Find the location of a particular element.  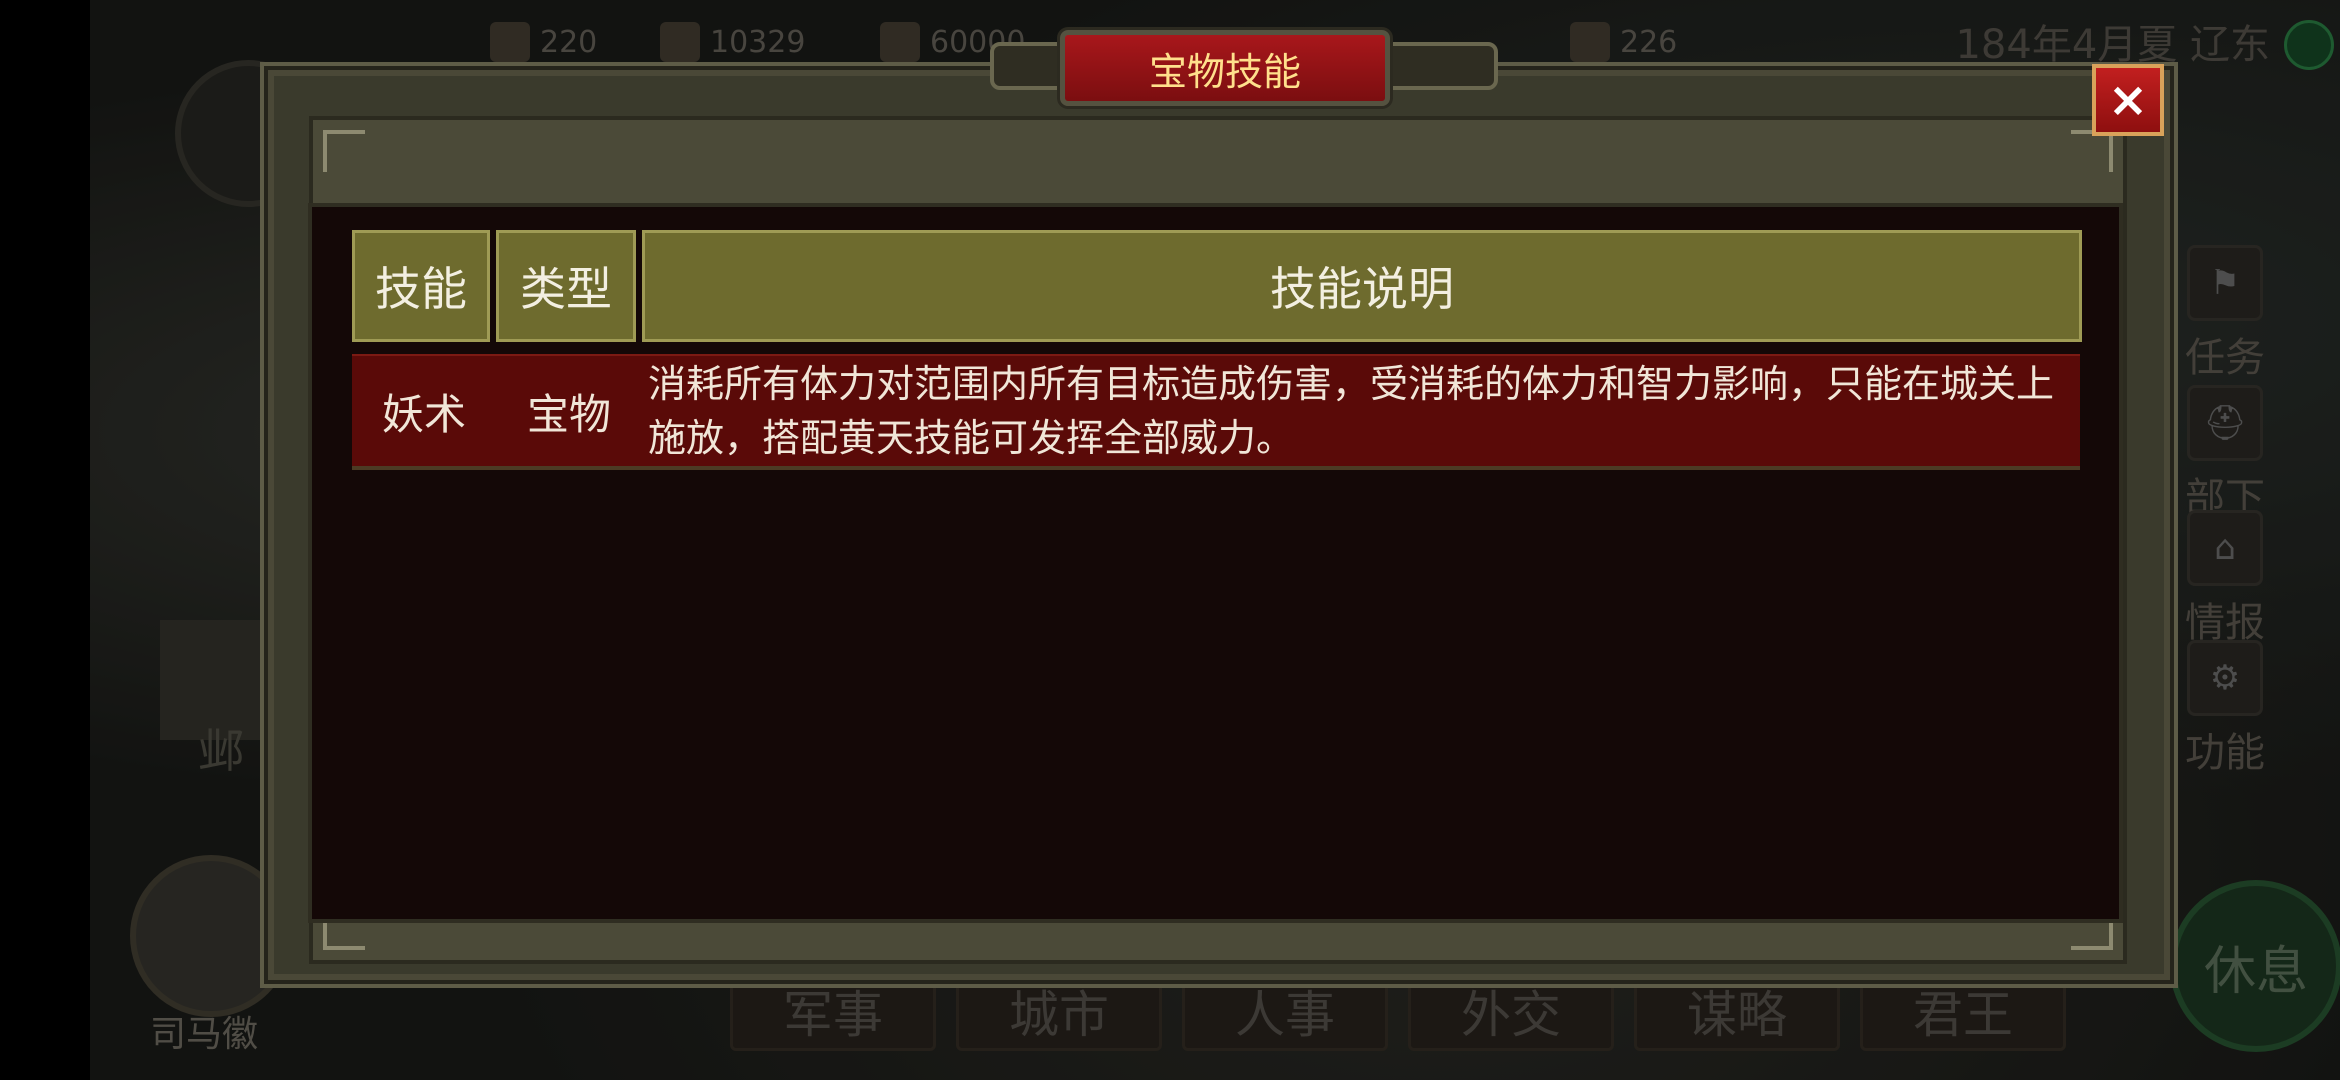

header-skill: 技能 is located at coordinates (421, 286).